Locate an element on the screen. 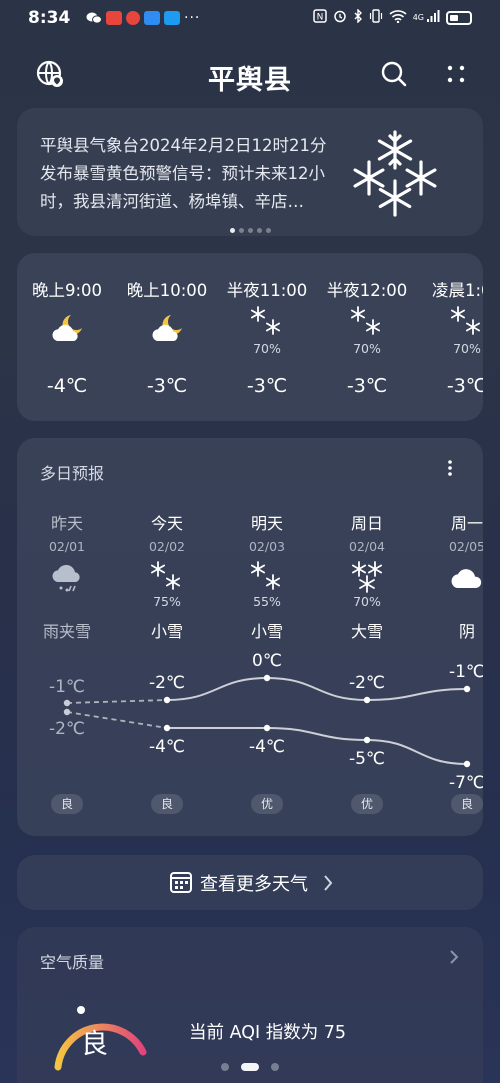  hourly-time: 晚上9:00 is located at coordinates (67, 290).